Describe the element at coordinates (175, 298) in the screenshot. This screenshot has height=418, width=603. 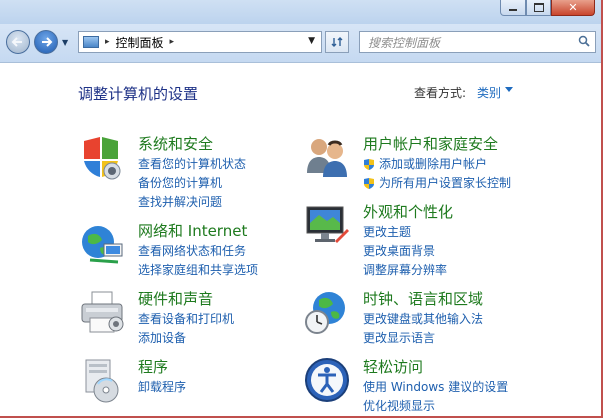
I see `category-title: 硬件和声音` at that location.